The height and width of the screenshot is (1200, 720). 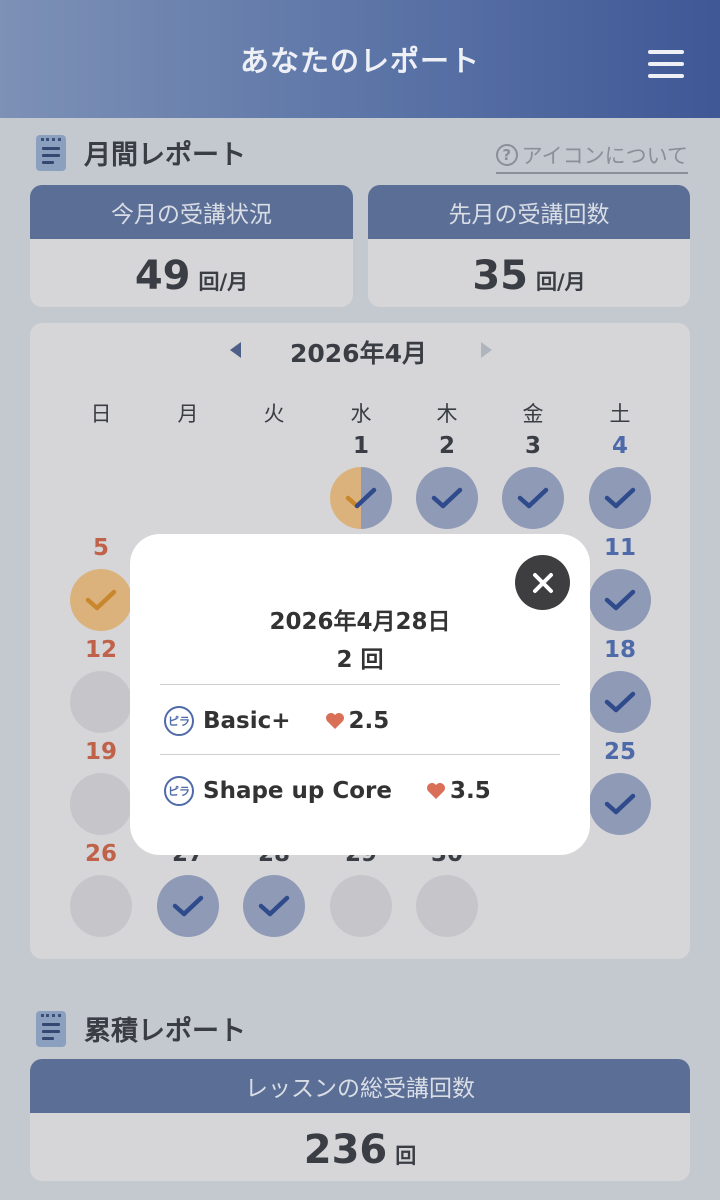 What do you see at coordinates (500, 276) in the screenshot?
I see `last-month-value: 35` at bounding box center [500, 276].